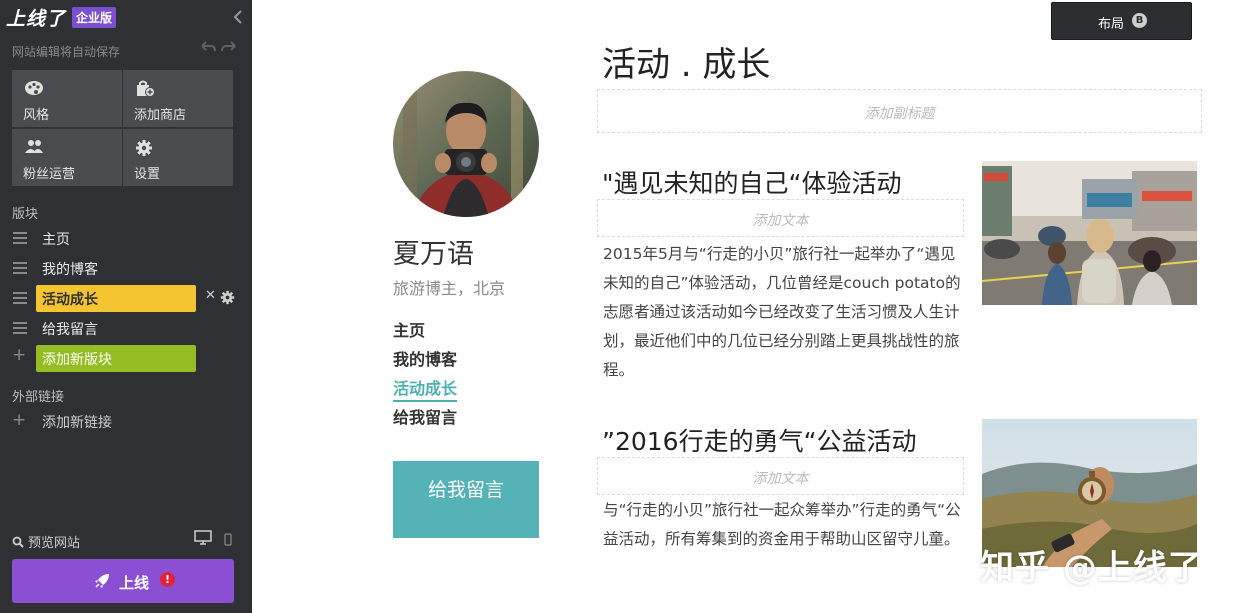 The height and width of the screenshot is (613, 1240). Describe the element at coordinates (66, 52) in the screenshot. I see `autosave-note: 网站编辑将自动保存` at that location.